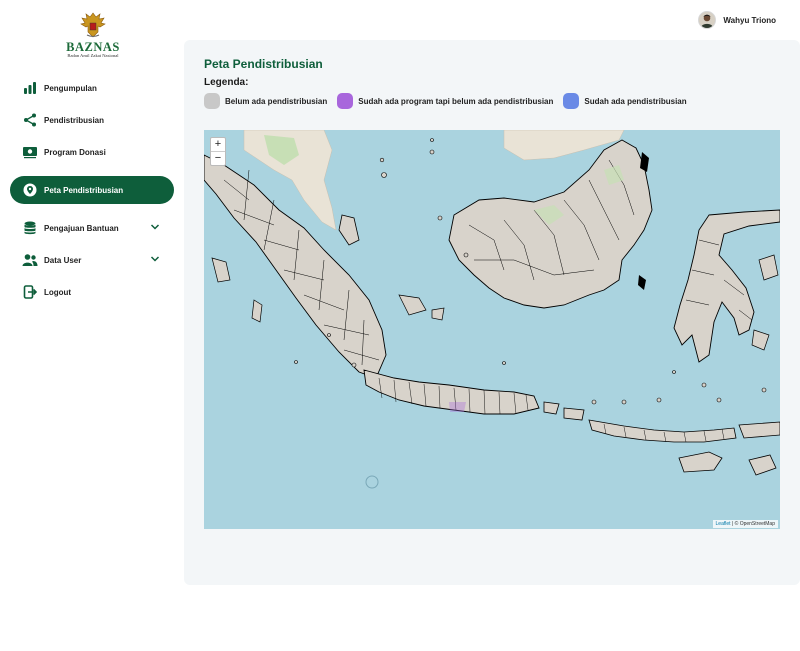 The height and width of the screenshot is (651, 800). I want to click on map-pin-icon, so click(30, 190).